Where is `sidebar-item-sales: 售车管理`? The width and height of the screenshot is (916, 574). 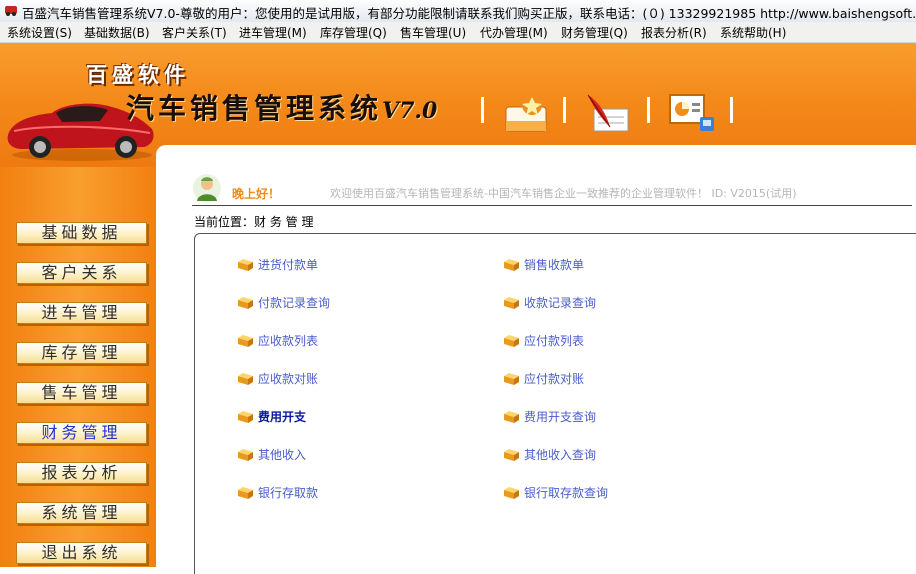 sidebar-item-sales: 售车管理 is located at coordinates (81, 393).